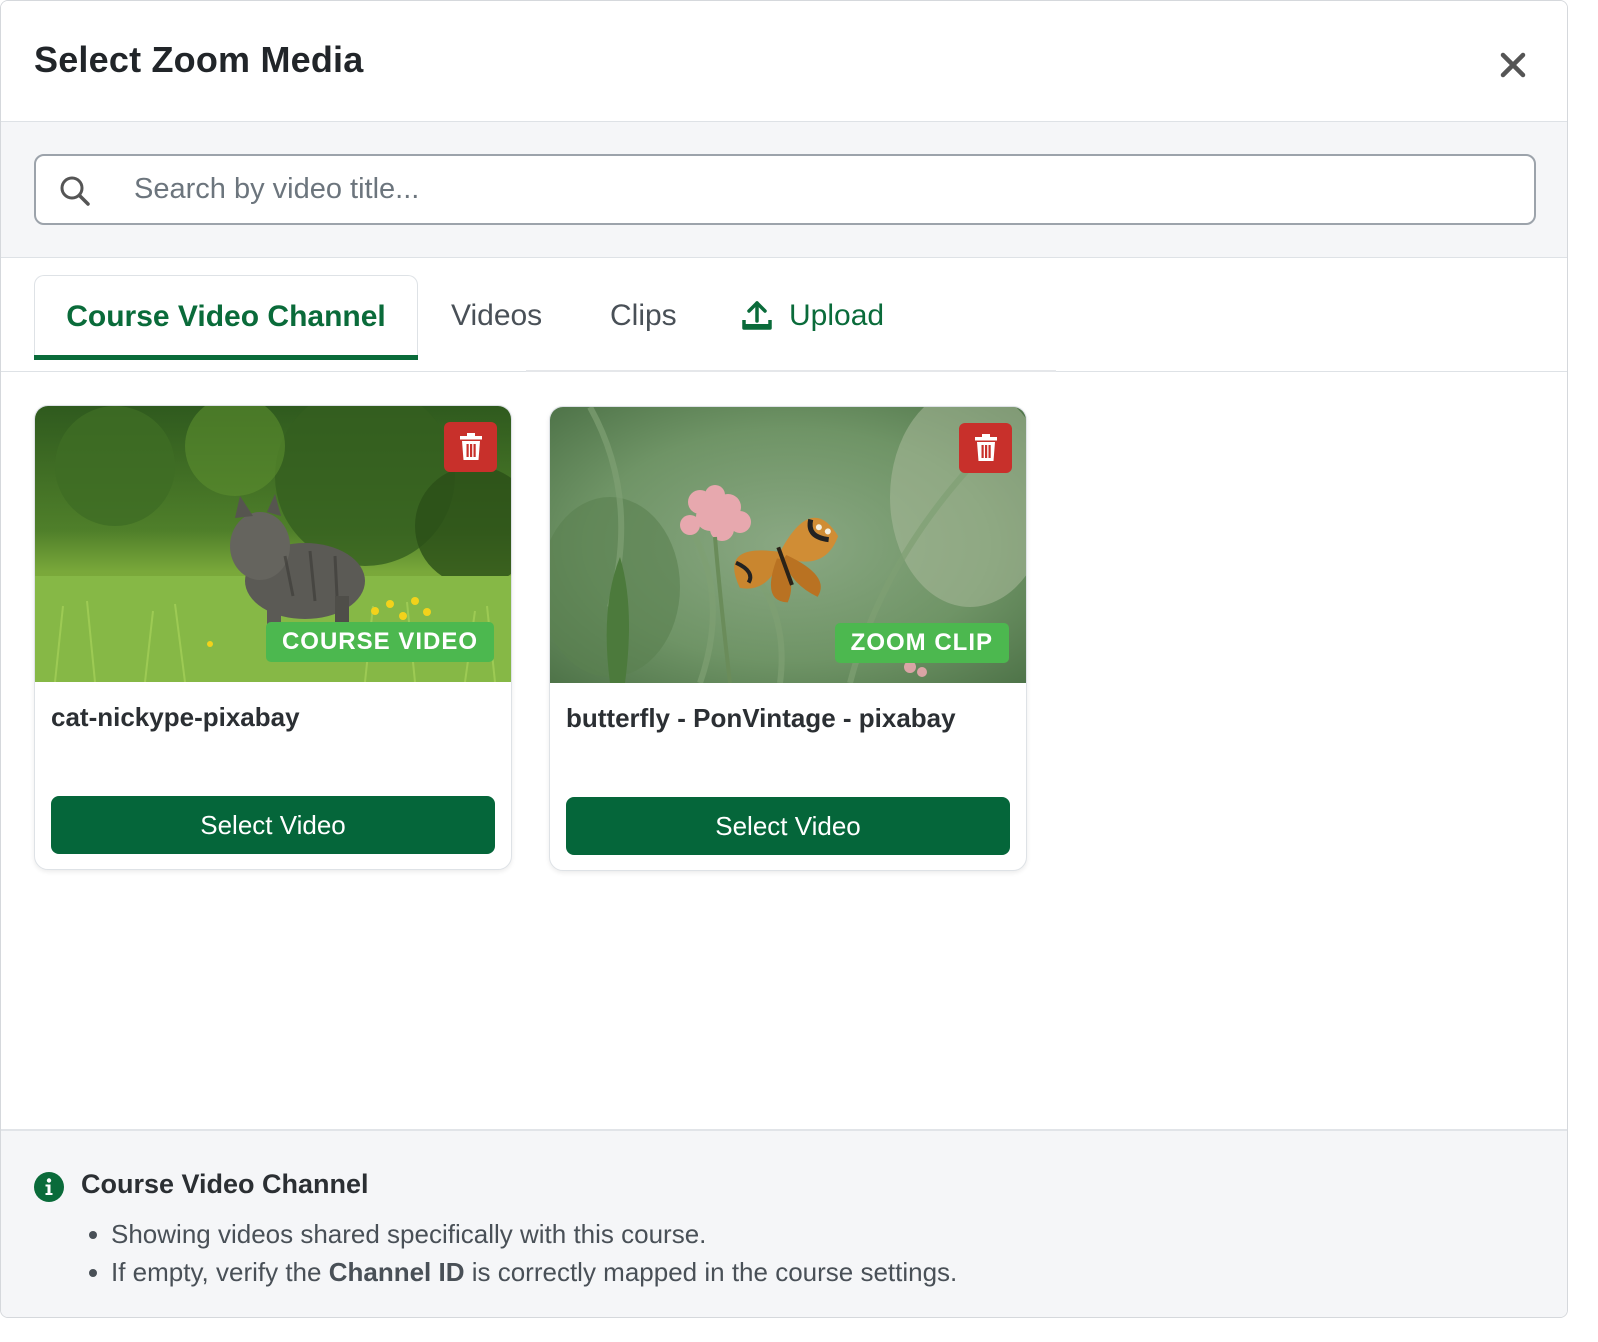 This screenshot has width=1598, height=1342. I want to click on search-box, so click(785, 189).